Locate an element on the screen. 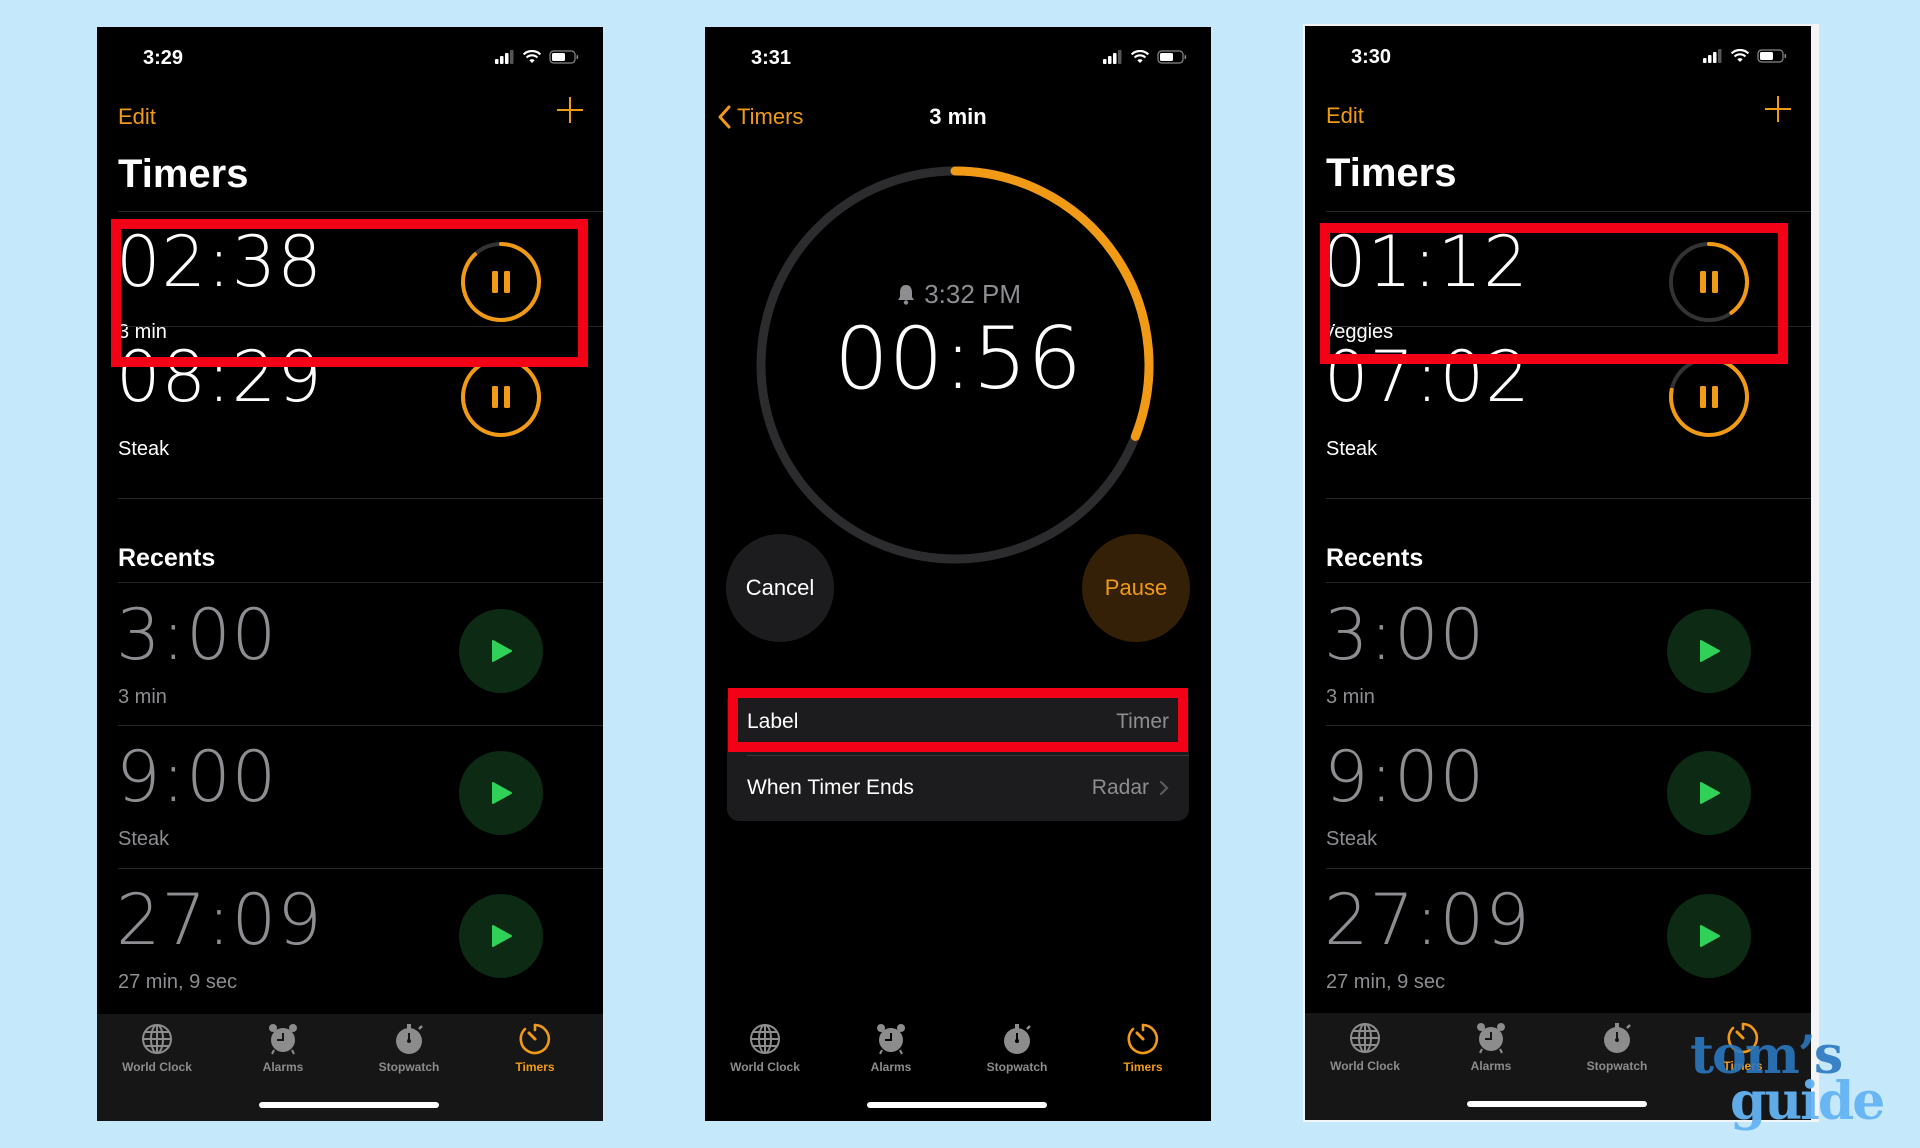 This screenshot has height=1148, width=1920. recent-label: 27 min, 9 sec is located at coordinates (177, 982).